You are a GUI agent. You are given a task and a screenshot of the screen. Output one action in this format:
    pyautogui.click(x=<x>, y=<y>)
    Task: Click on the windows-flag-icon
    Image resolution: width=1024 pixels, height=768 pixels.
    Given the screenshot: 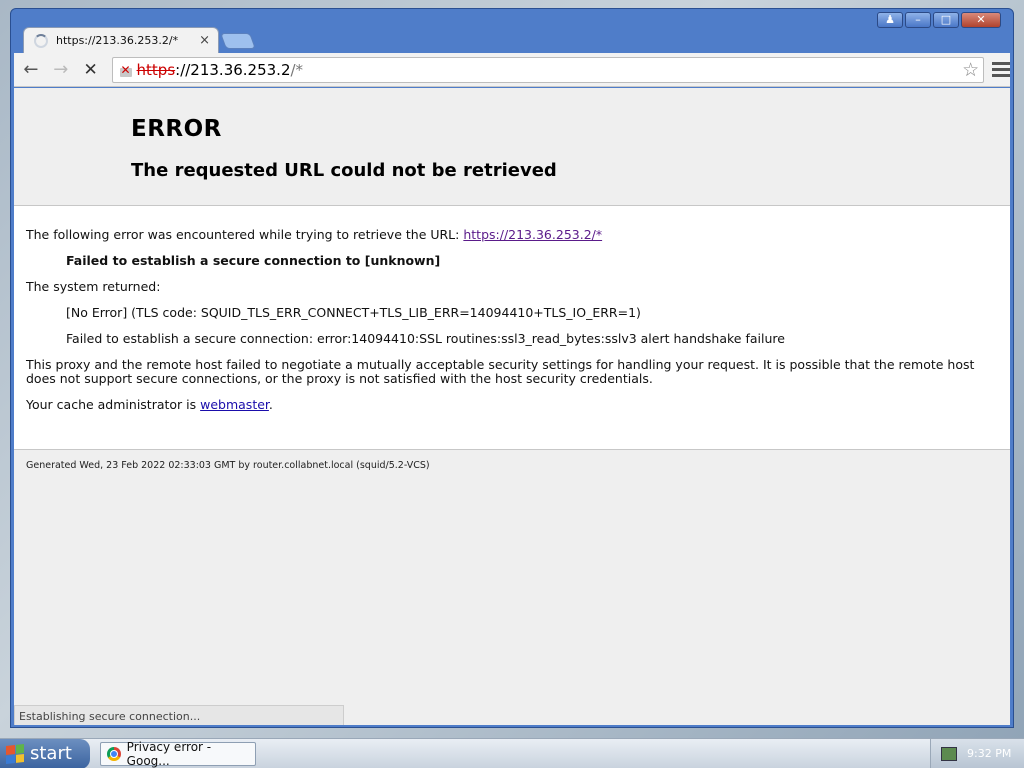 What is the action you would take?
    pyautogui.click(x=15, y=753)
    